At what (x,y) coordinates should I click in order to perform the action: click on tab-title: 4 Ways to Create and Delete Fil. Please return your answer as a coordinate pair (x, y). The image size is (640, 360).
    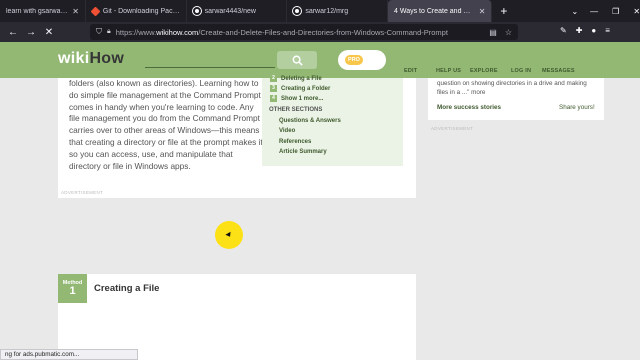
    Looking at the image, I should click on (434, 11).